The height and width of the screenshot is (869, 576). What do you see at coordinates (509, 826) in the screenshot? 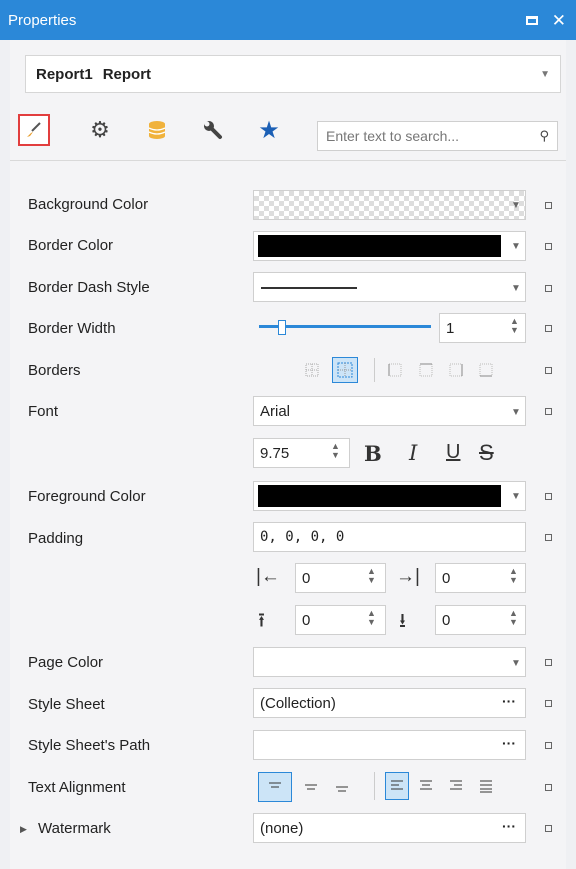
I see `watermark-ellipsis-button: ···` at bounding box center [509, 826].